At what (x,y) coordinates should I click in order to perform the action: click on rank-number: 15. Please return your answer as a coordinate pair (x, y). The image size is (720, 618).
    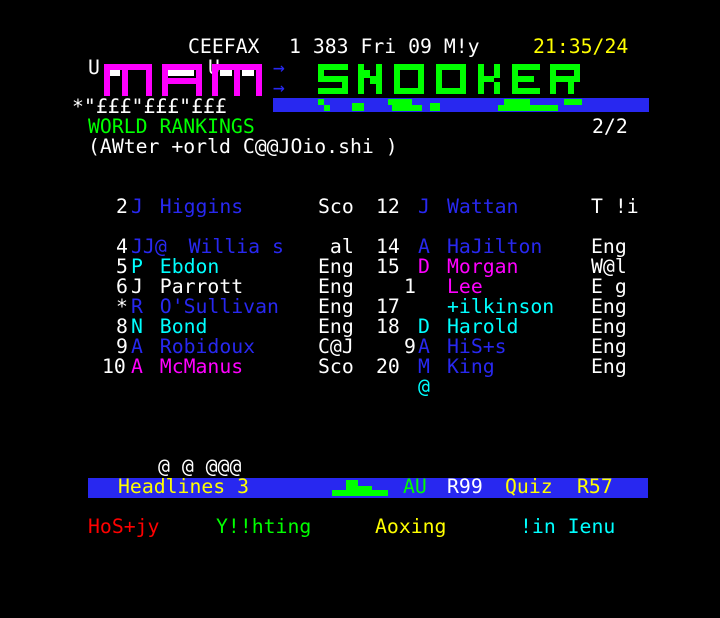
    Looking at the image, I should click on (388, 266).